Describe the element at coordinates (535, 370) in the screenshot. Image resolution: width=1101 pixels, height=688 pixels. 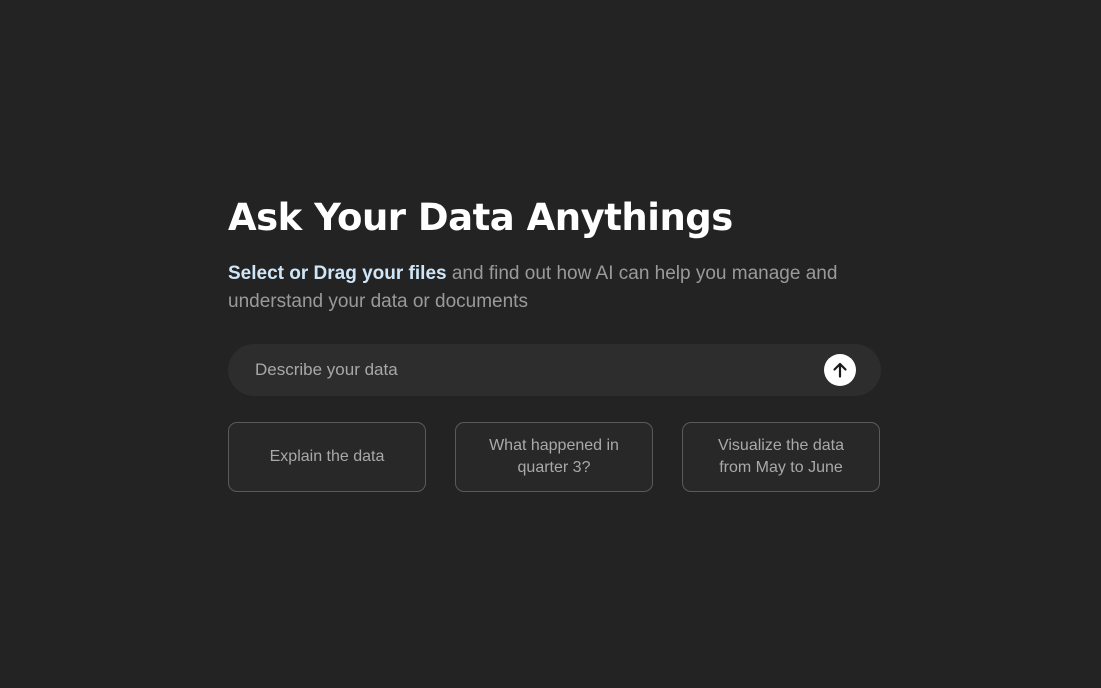
I see `describe-data-input` at that location.